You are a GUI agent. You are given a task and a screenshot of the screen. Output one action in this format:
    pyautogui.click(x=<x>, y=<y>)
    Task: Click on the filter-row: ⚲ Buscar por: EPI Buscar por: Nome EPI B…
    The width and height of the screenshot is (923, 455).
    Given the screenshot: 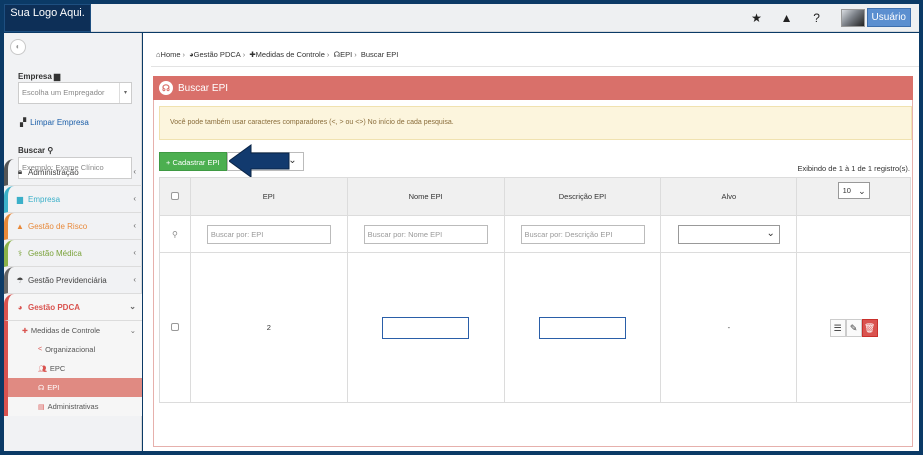 What is the action you would take?
    pyautogui.click(x=535, y=234)
    